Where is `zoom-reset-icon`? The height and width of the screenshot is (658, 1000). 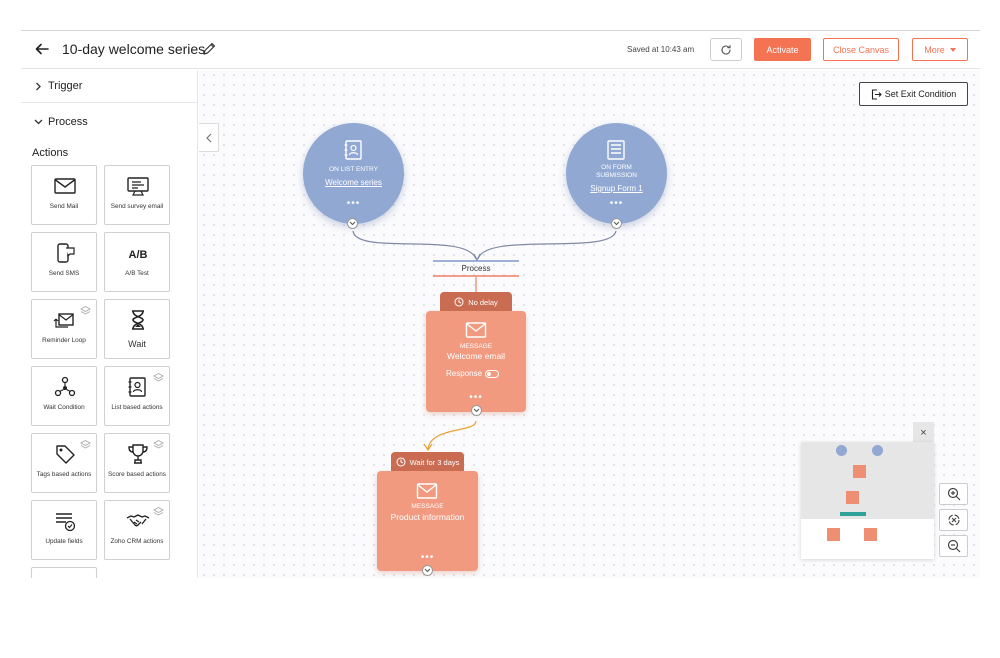 zoom-reset-icon is located at coordinates (953, 520).